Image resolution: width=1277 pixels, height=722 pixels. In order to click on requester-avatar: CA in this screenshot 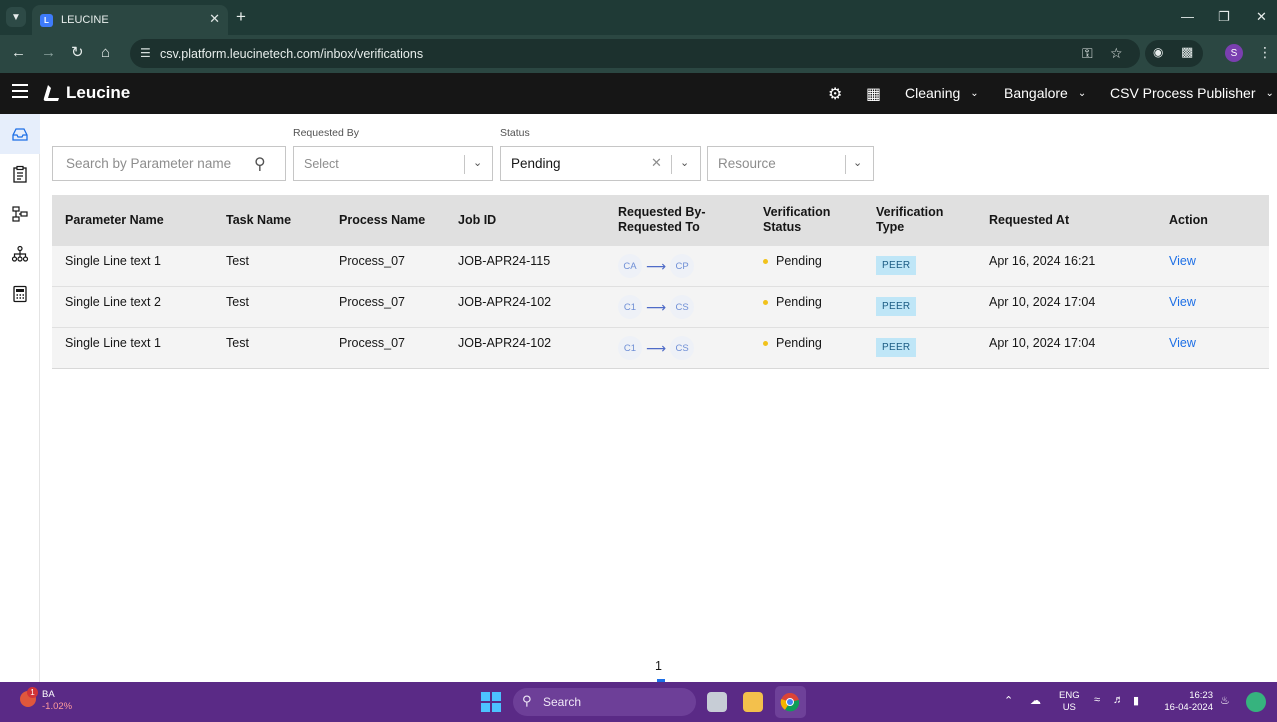, I will do `click(630, 266)`.